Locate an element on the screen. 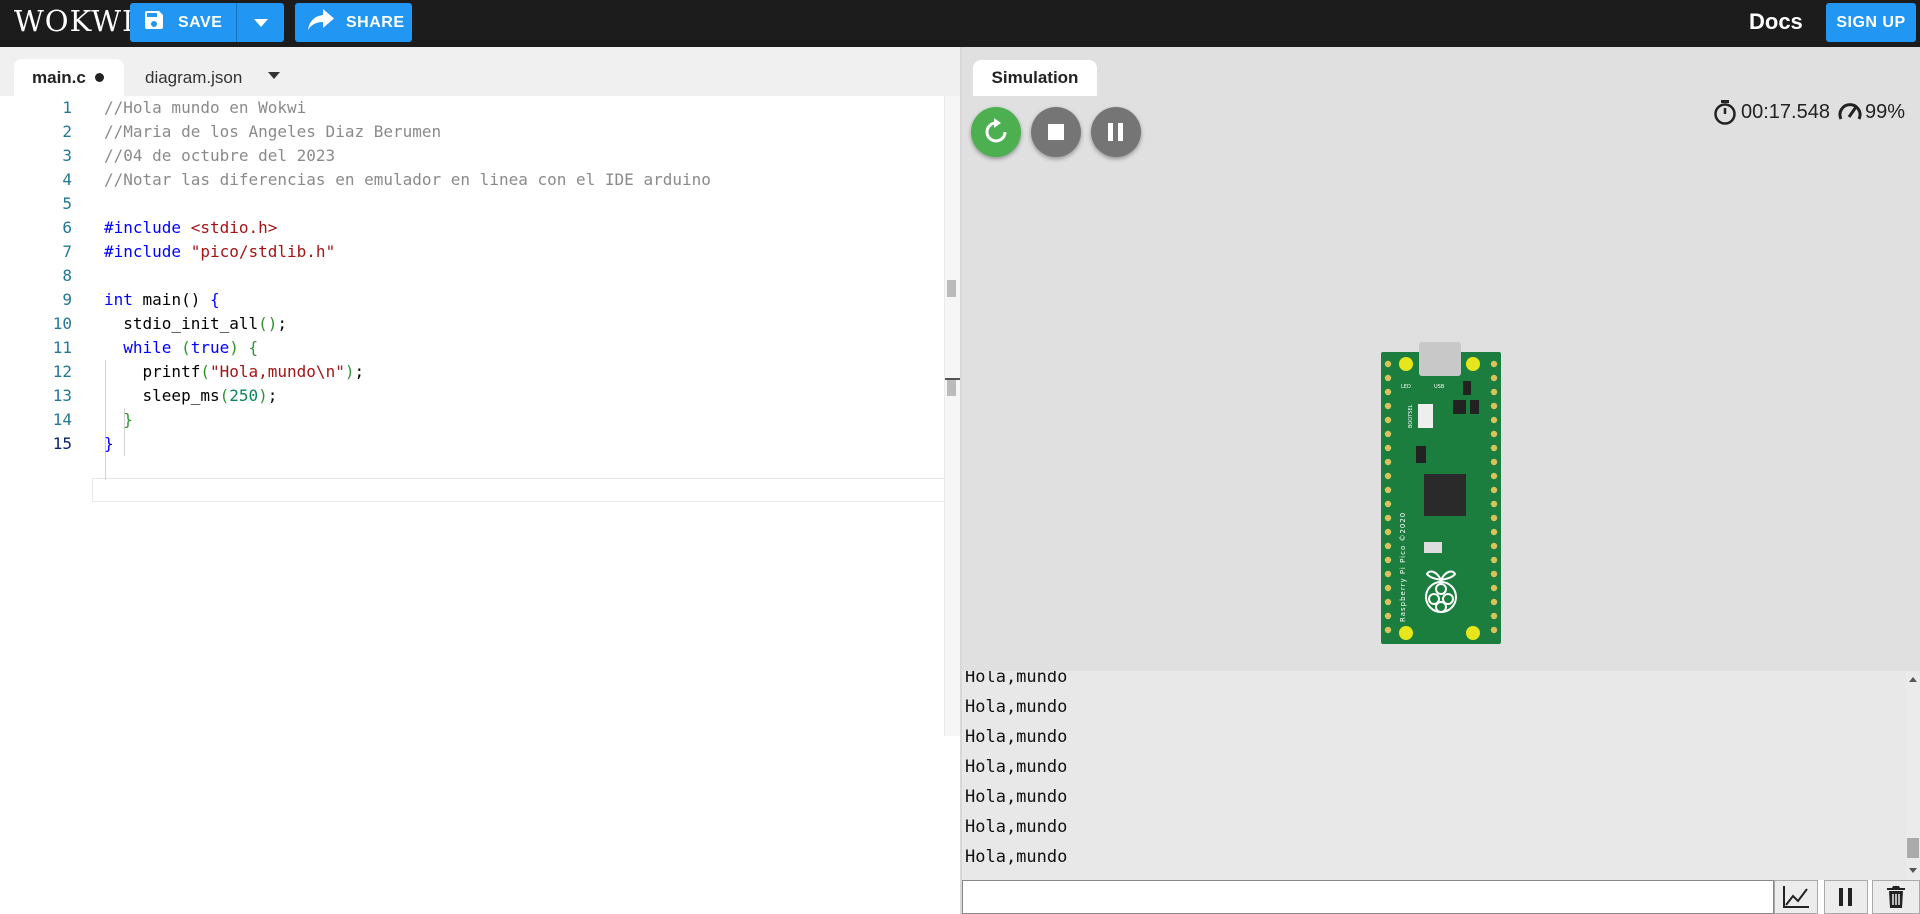 The width and height of the screenshot is (1920, 914). pause-icon is located at coordinates (1115, 132).